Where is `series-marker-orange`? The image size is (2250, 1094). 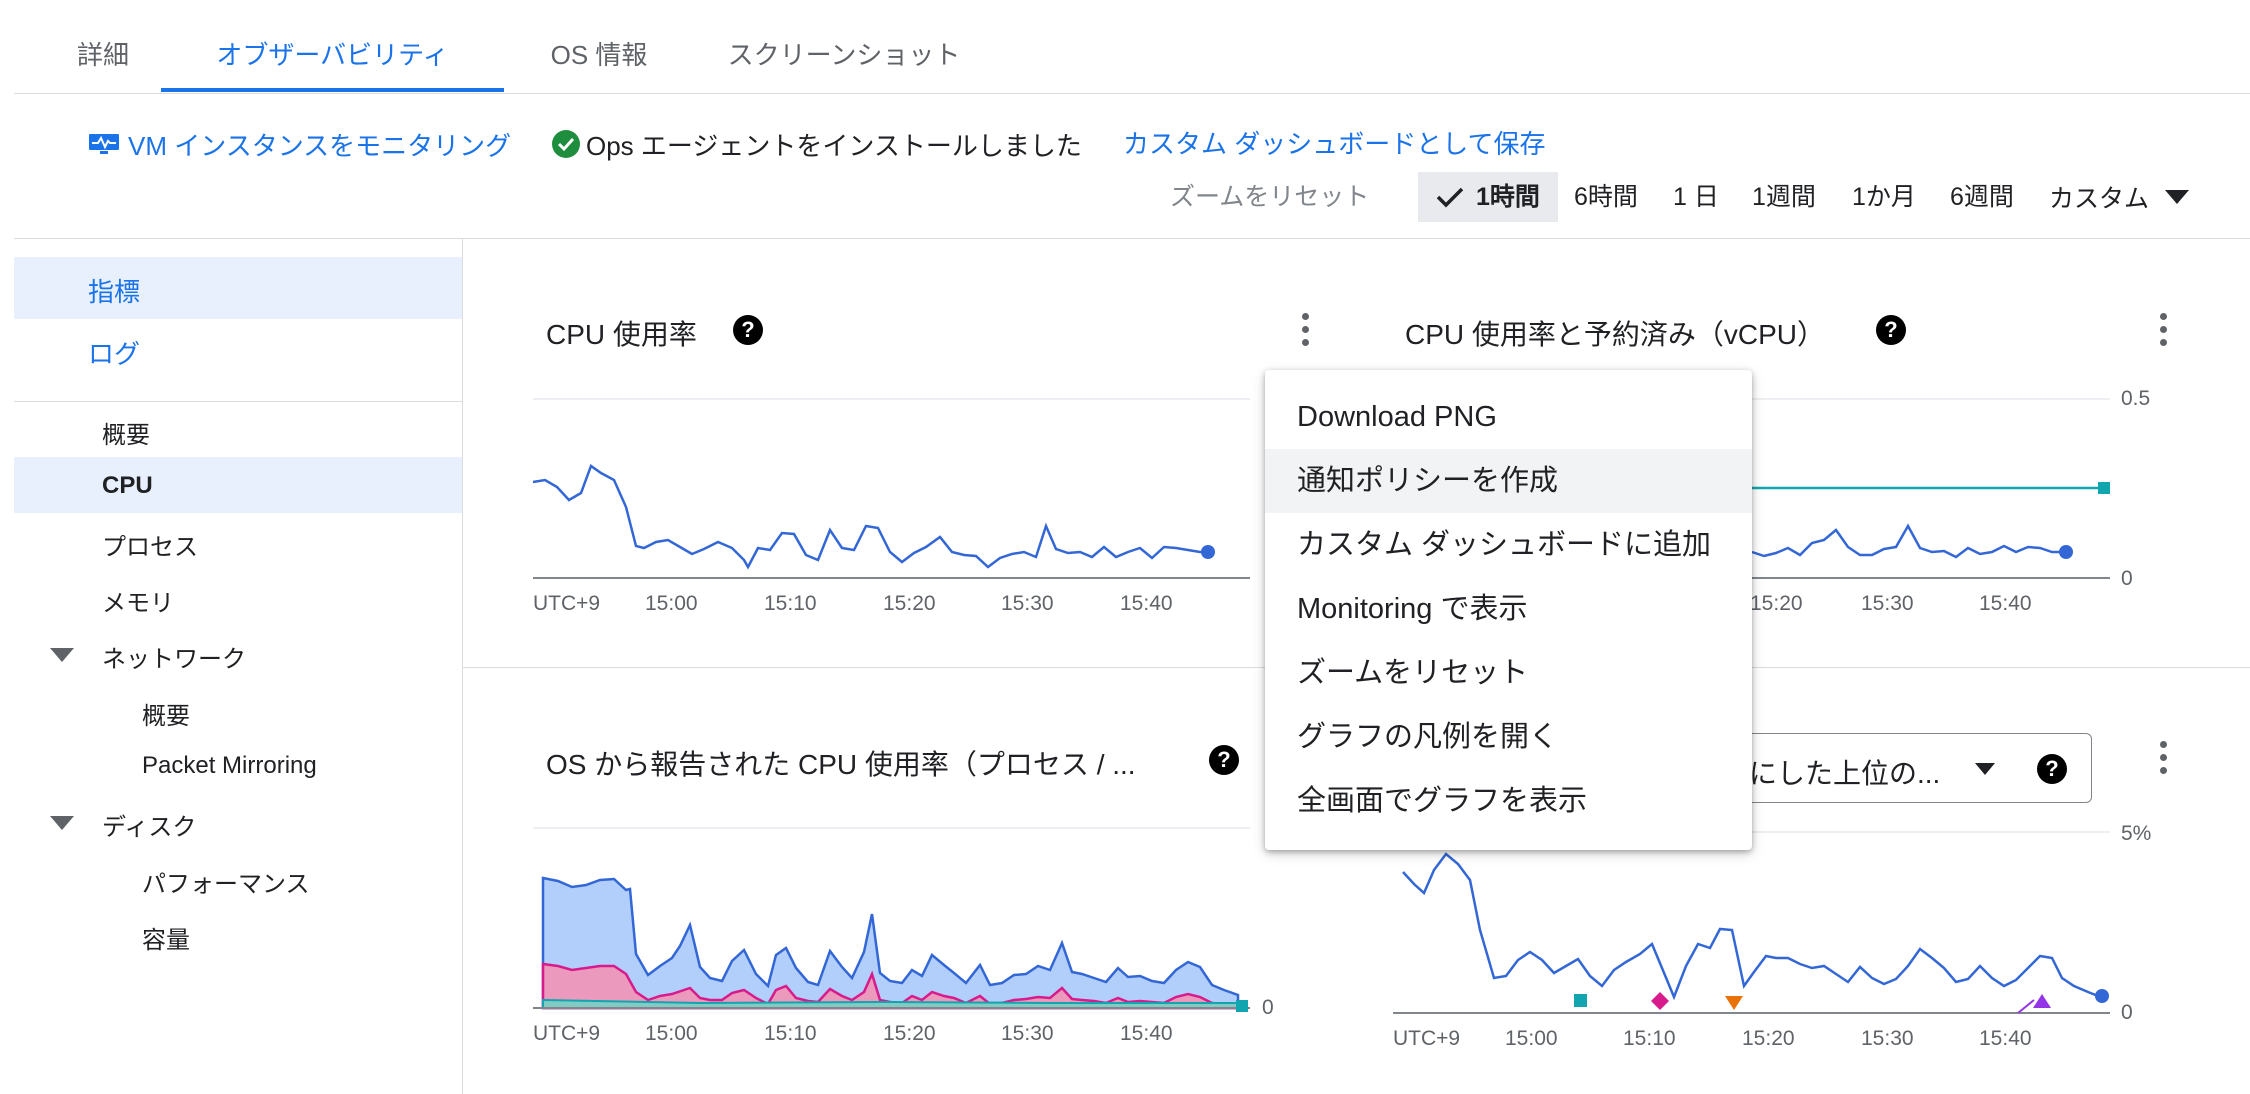
series-marker-orange is located at coordinates (1734, 1003).